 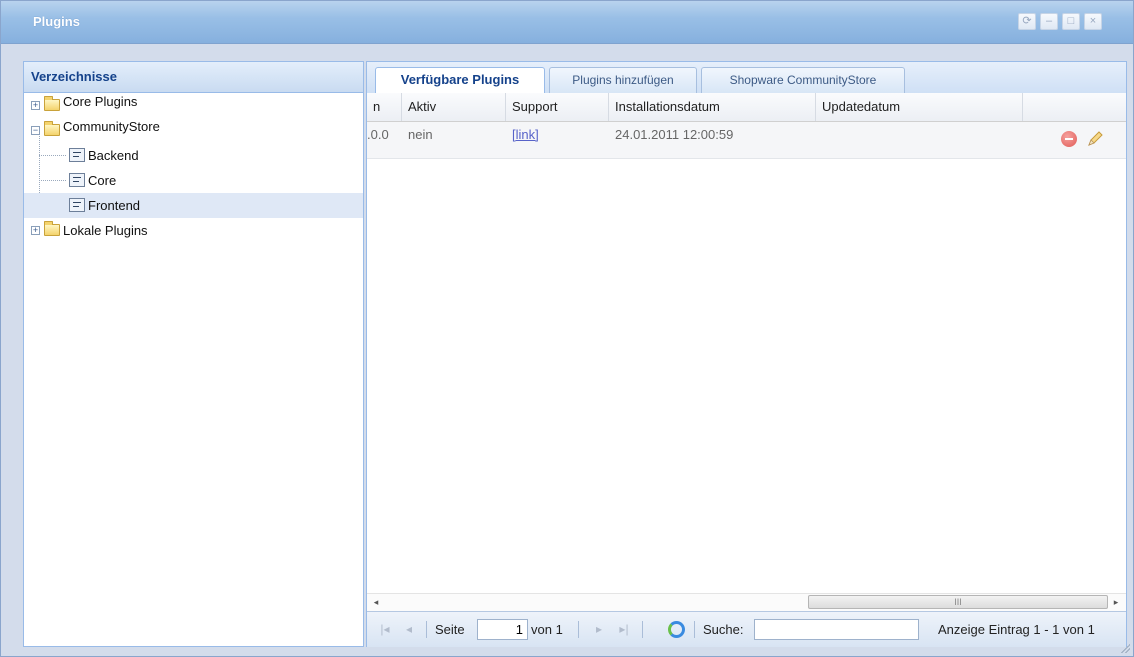 I want to click on refresh-icon, so click(x=676, y=629).